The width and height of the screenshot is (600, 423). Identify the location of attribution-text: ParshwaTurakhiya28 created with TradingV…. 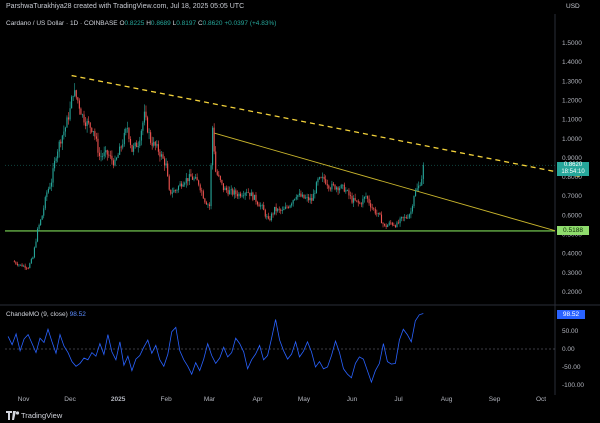
(125, 6).